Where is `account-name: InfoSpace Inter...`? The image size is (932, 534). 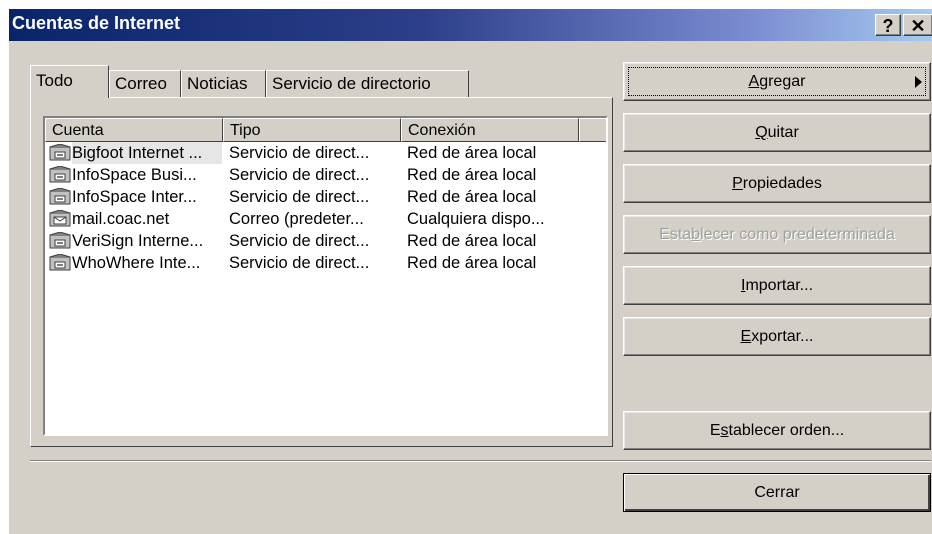 account-name: InfoSpace Inter... is located at coordinates (134, 197).